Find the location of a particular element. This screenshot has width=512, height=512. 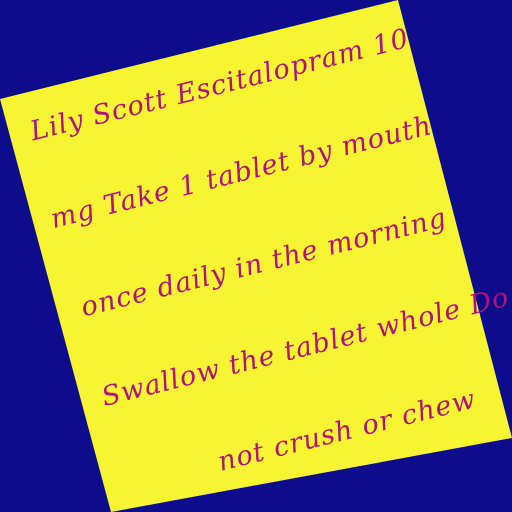

note-line-5: not crush or chew is located at coordinates (347, 431).